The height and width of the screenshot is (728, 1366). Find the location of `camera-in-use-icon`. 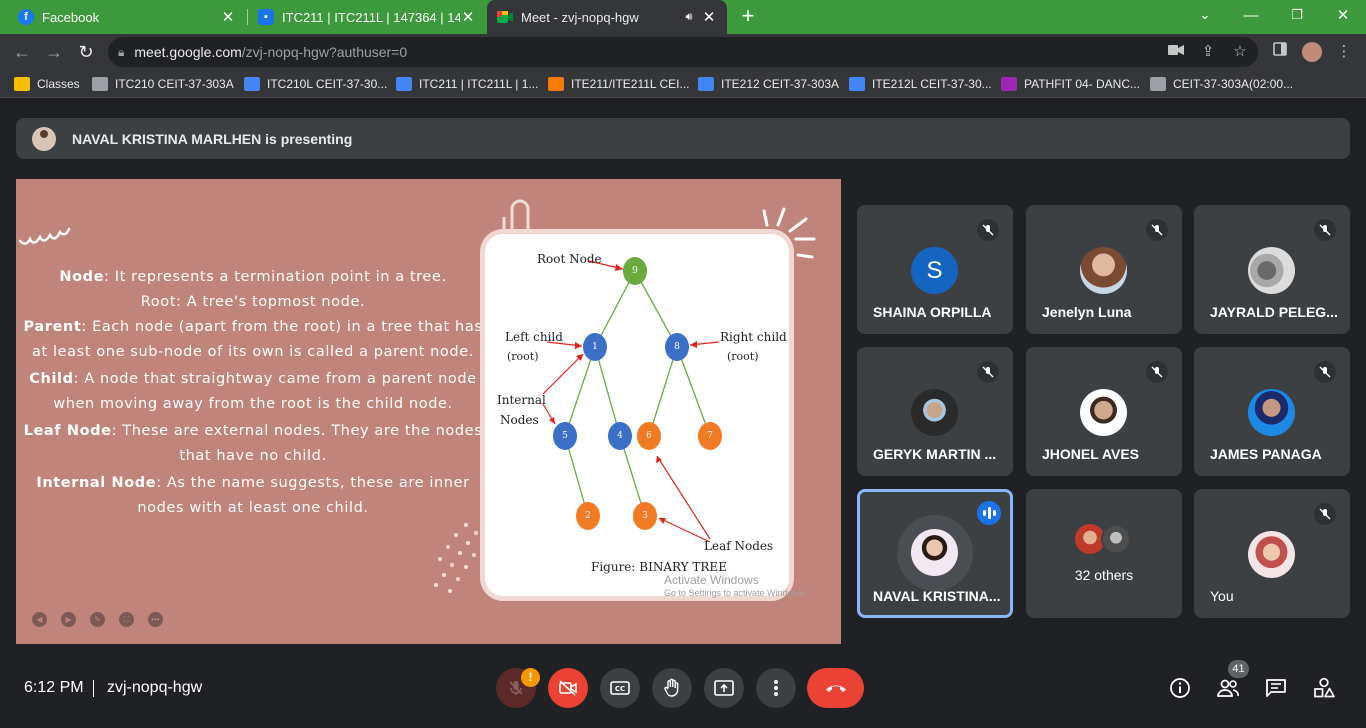

camera-in-use-icon is located at coordinates (1176, 52).